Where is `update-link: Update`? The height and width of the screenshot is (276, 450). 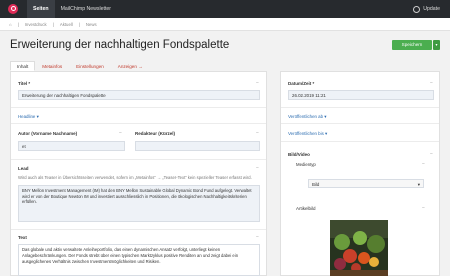
update-link: Update is located at coordinates (426, 9).